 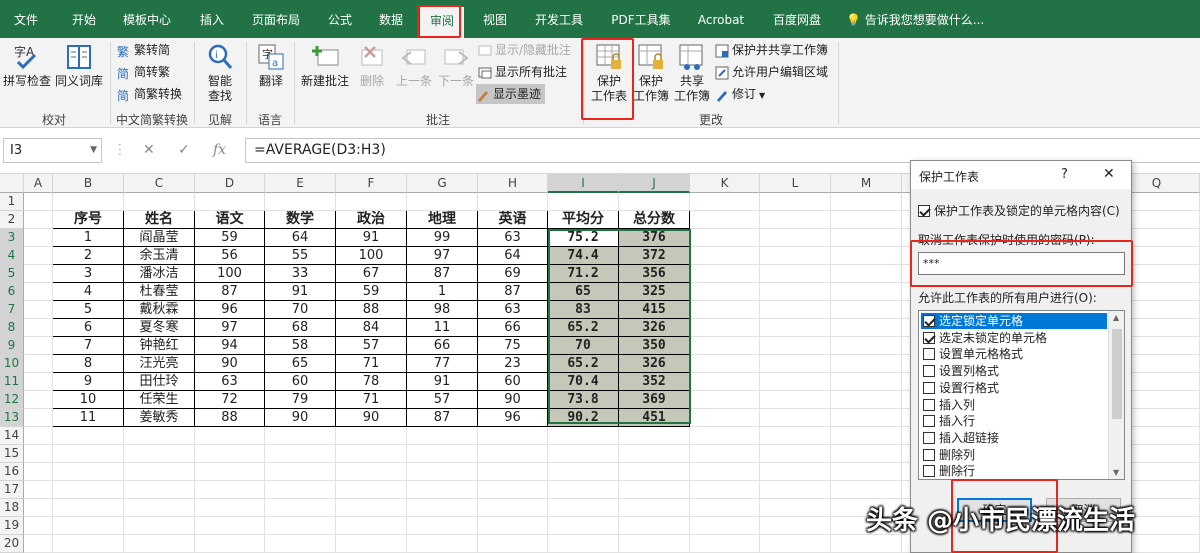 What do you see at coordinates (88, 382) in the screenshot?
I see `table-cell: 9` at bounding box center [88, 382].